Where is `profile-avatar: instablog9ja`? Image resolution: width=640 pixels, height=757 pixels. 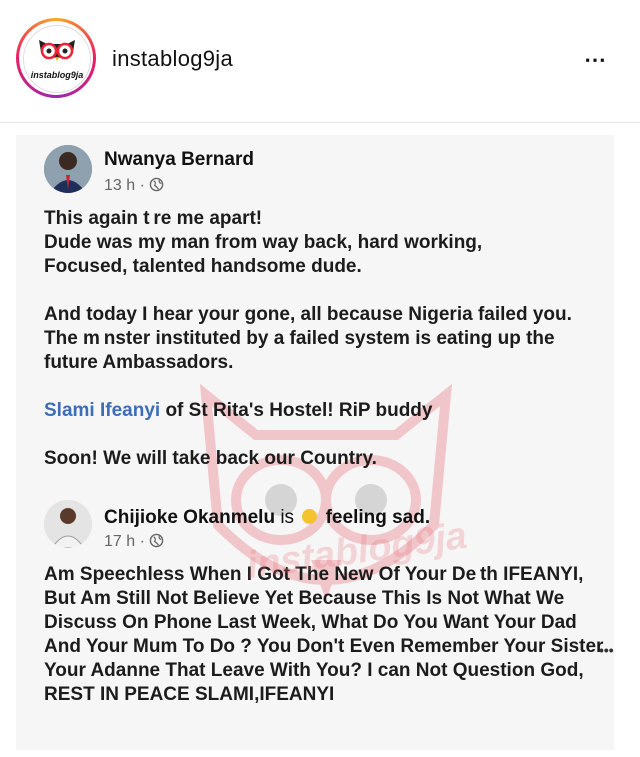
profile-avatar: instablog9ja is located at coordinates (56, 58).